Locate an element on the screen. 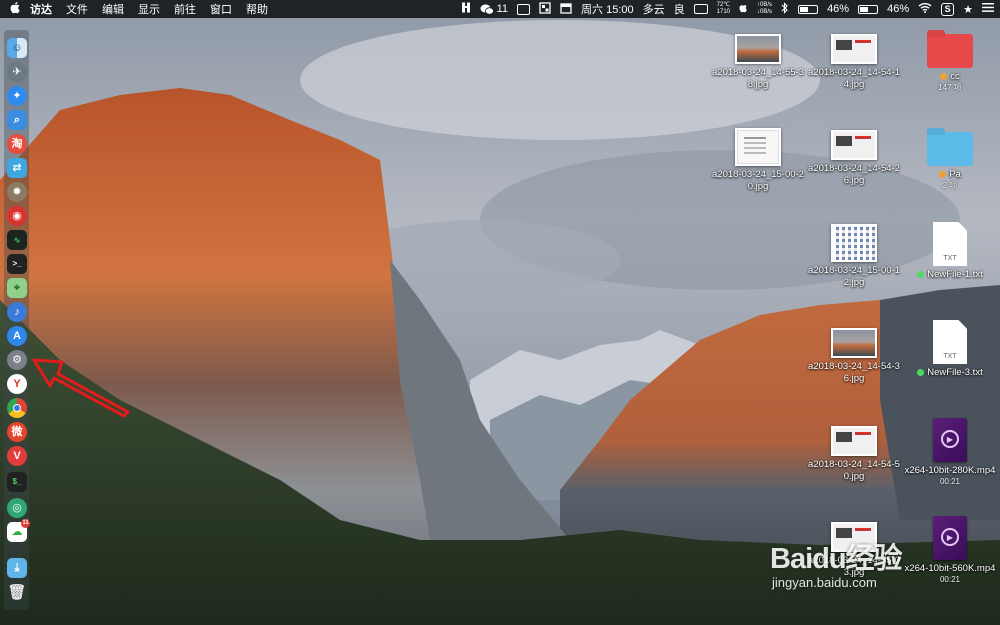  desktop-file: a2018-03-24_15-00-12.jpg is located at coordinates (854, 256).